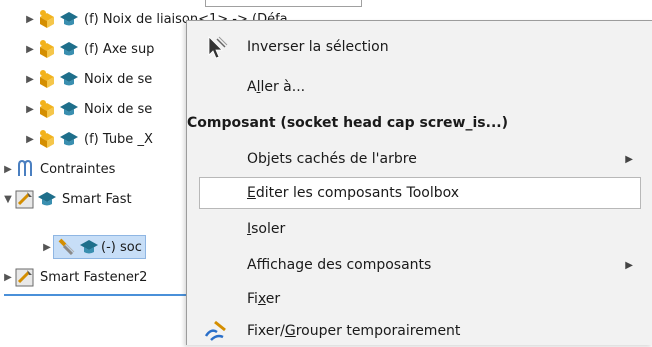  I want to click on tree-item-noix-de-se-2: ▶ Noix de se, so click(77, 109).